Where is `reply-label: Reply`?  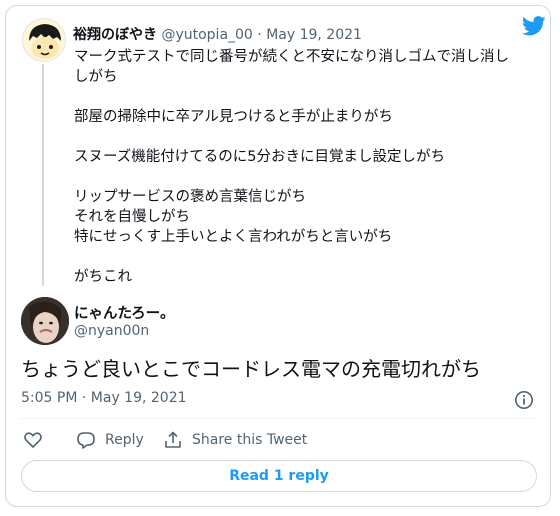
reply-label: Reply is located at coordinates (124, 440).